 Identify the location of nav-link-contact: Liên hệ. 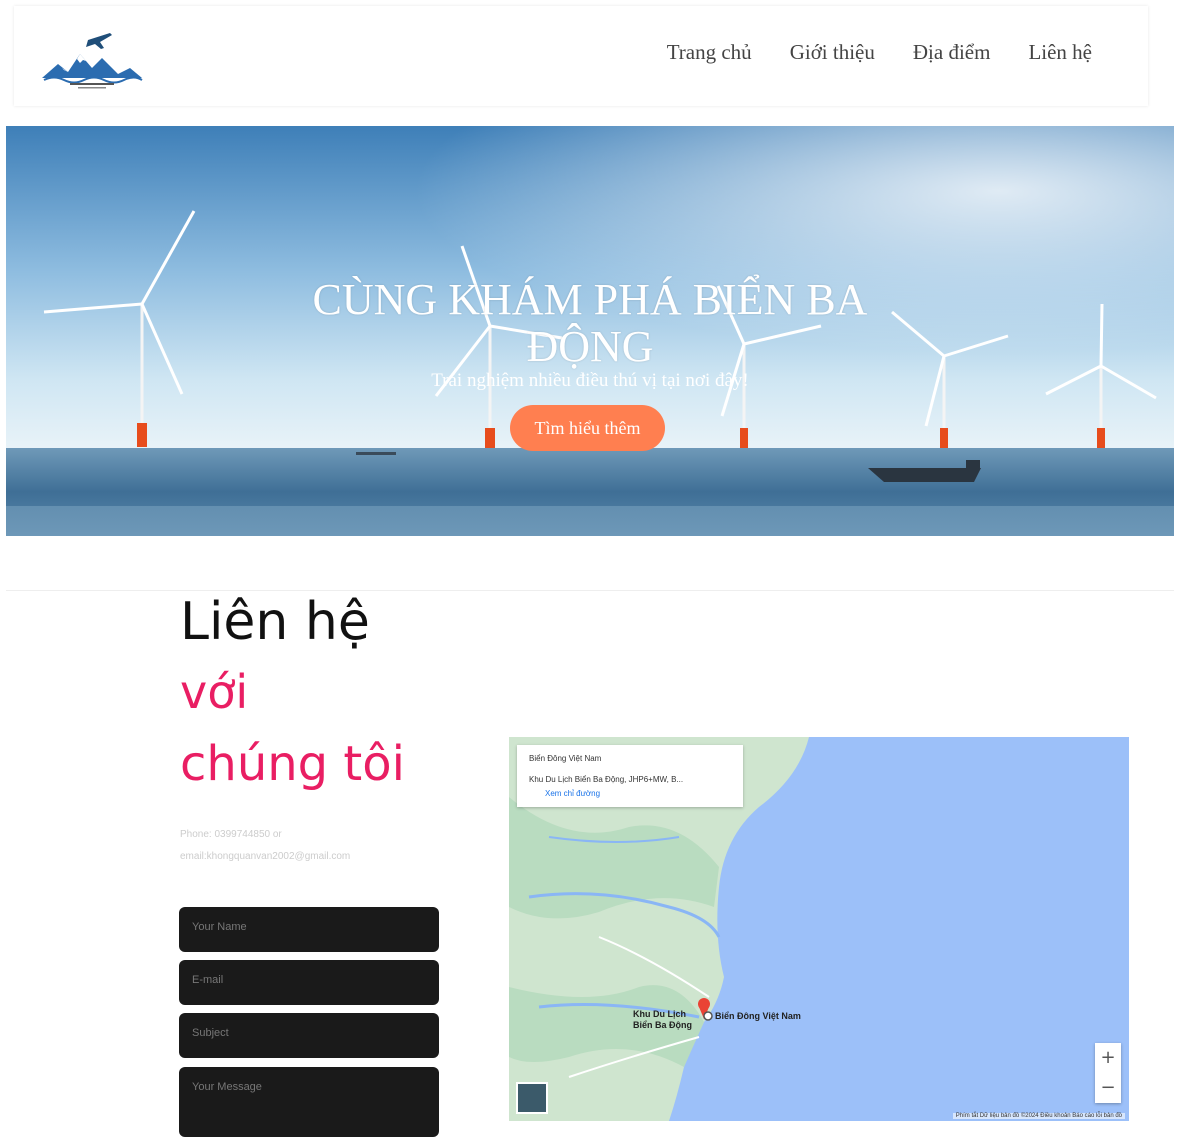
(1060, 52).